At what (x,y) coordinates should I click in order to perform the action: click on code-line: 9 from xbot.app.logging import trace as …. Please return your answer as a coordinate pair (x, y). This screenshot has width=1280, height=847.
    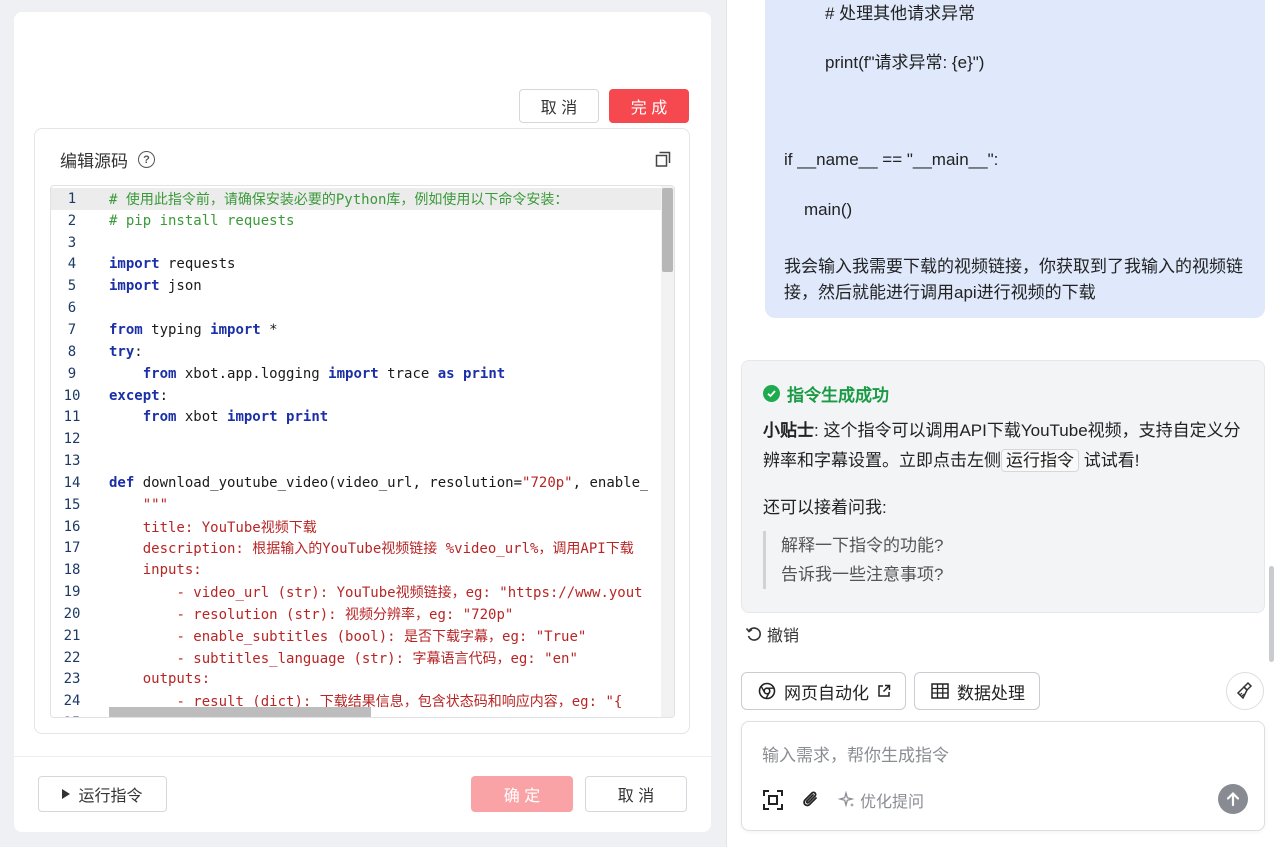
    Looking at the image, I should click on (362, 374).